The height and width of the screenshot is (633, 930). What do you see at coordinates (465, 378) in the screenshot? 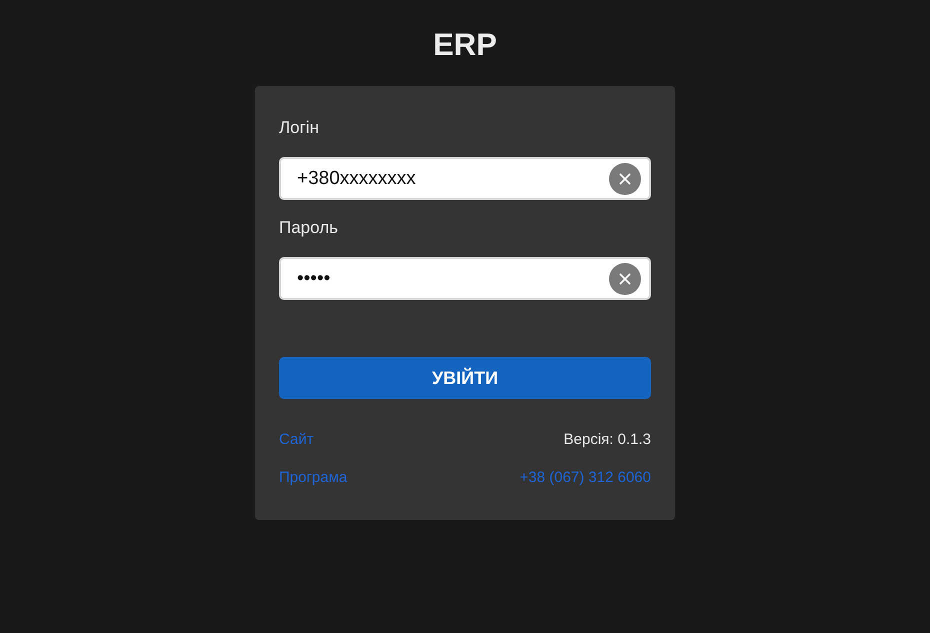
I see `login-button: УВІЙТИ` at bounding box center [465, 378].